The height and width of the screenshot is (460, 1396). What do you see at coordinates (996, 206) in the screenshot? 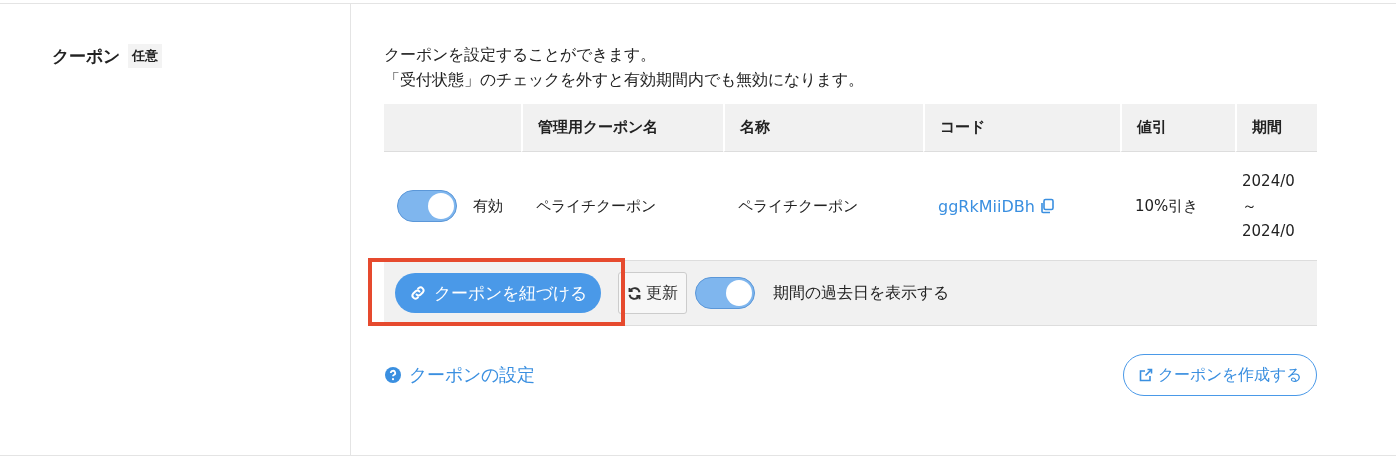
I see `coupon-code-link: ggRkMiiDBh` at bounding box center [996, 206].